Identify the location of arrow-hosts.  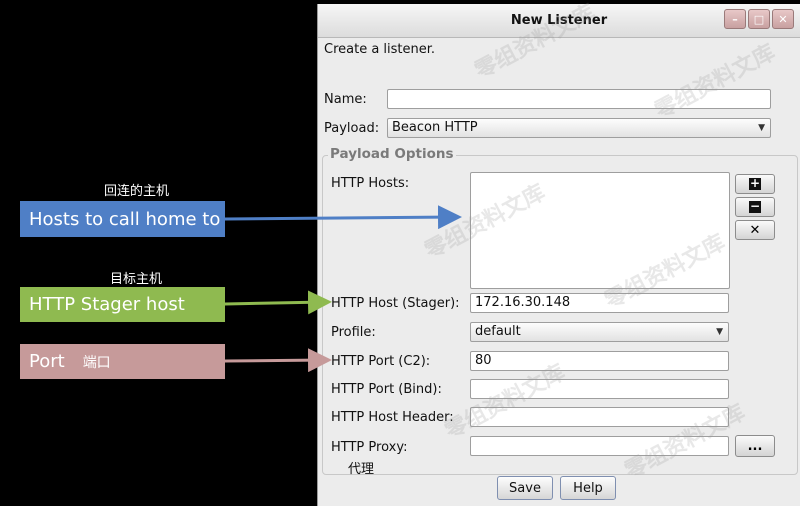
(343, 217).